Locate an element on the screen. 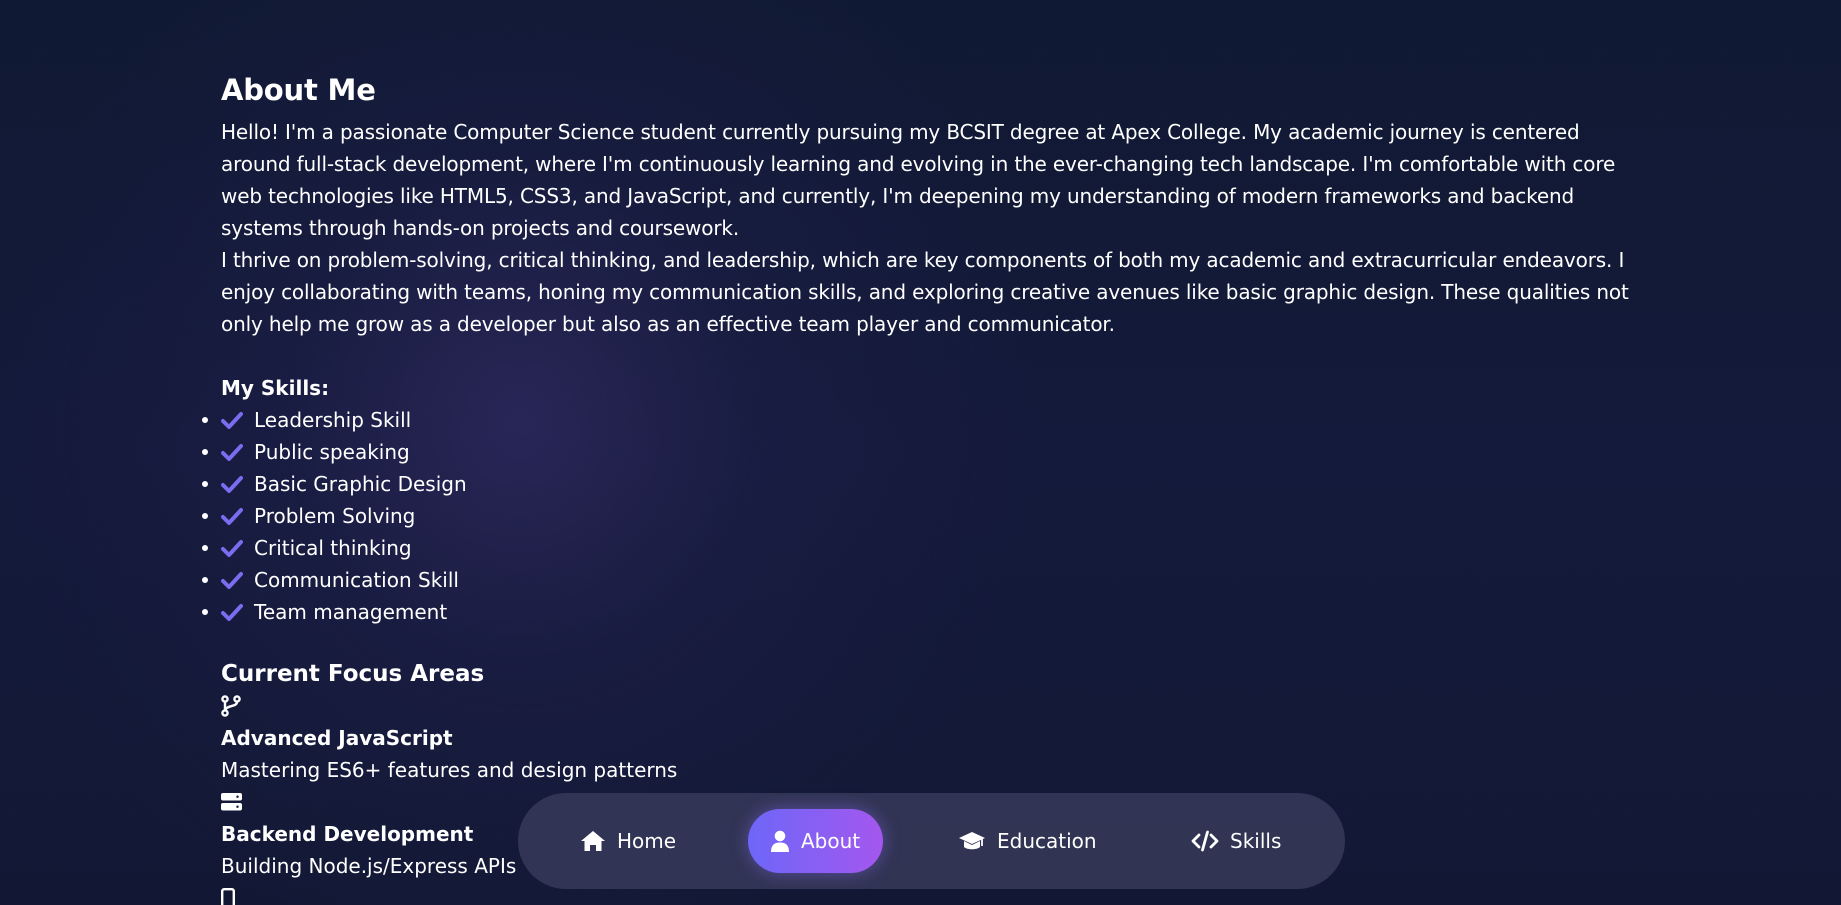 The image size is (1841, 905). skill-label: Problem Solving is located at coordinates (335, 516).